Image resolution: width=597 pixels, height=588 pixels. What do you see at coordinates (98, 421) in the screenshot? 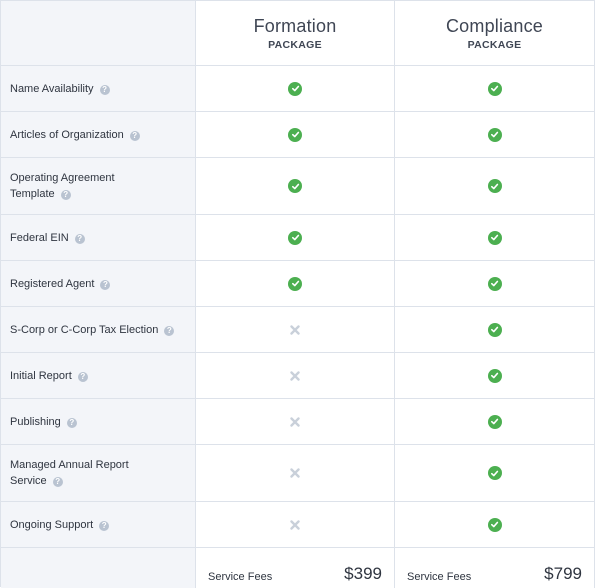
I see `feature-label-cell: Publishing?` at bounding box center [98, 421].